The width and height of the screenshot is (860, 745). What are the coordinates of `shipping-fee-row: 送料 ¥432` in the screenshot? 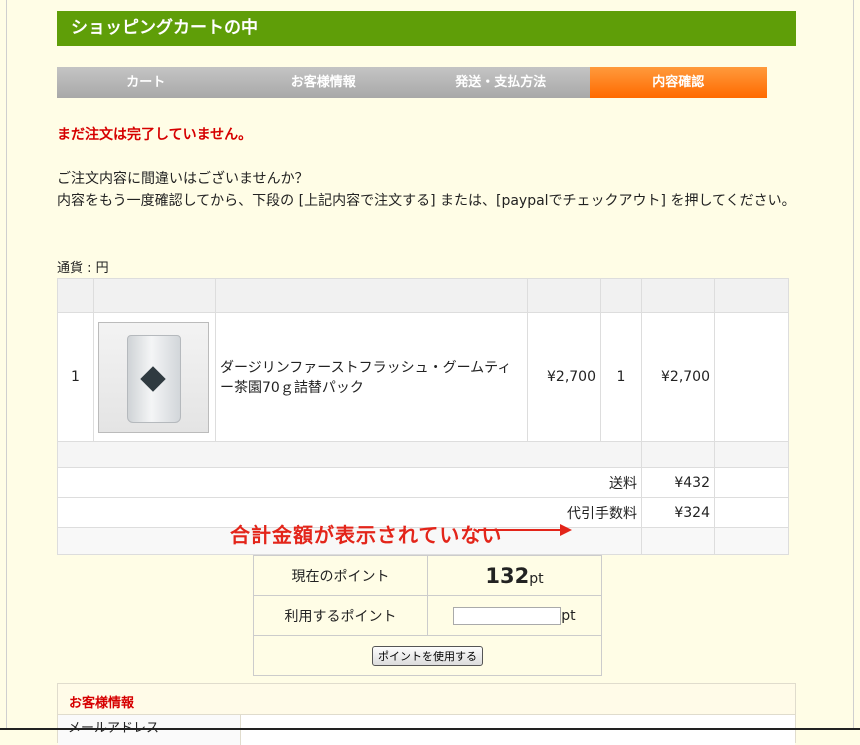 It's located at (423, 482).